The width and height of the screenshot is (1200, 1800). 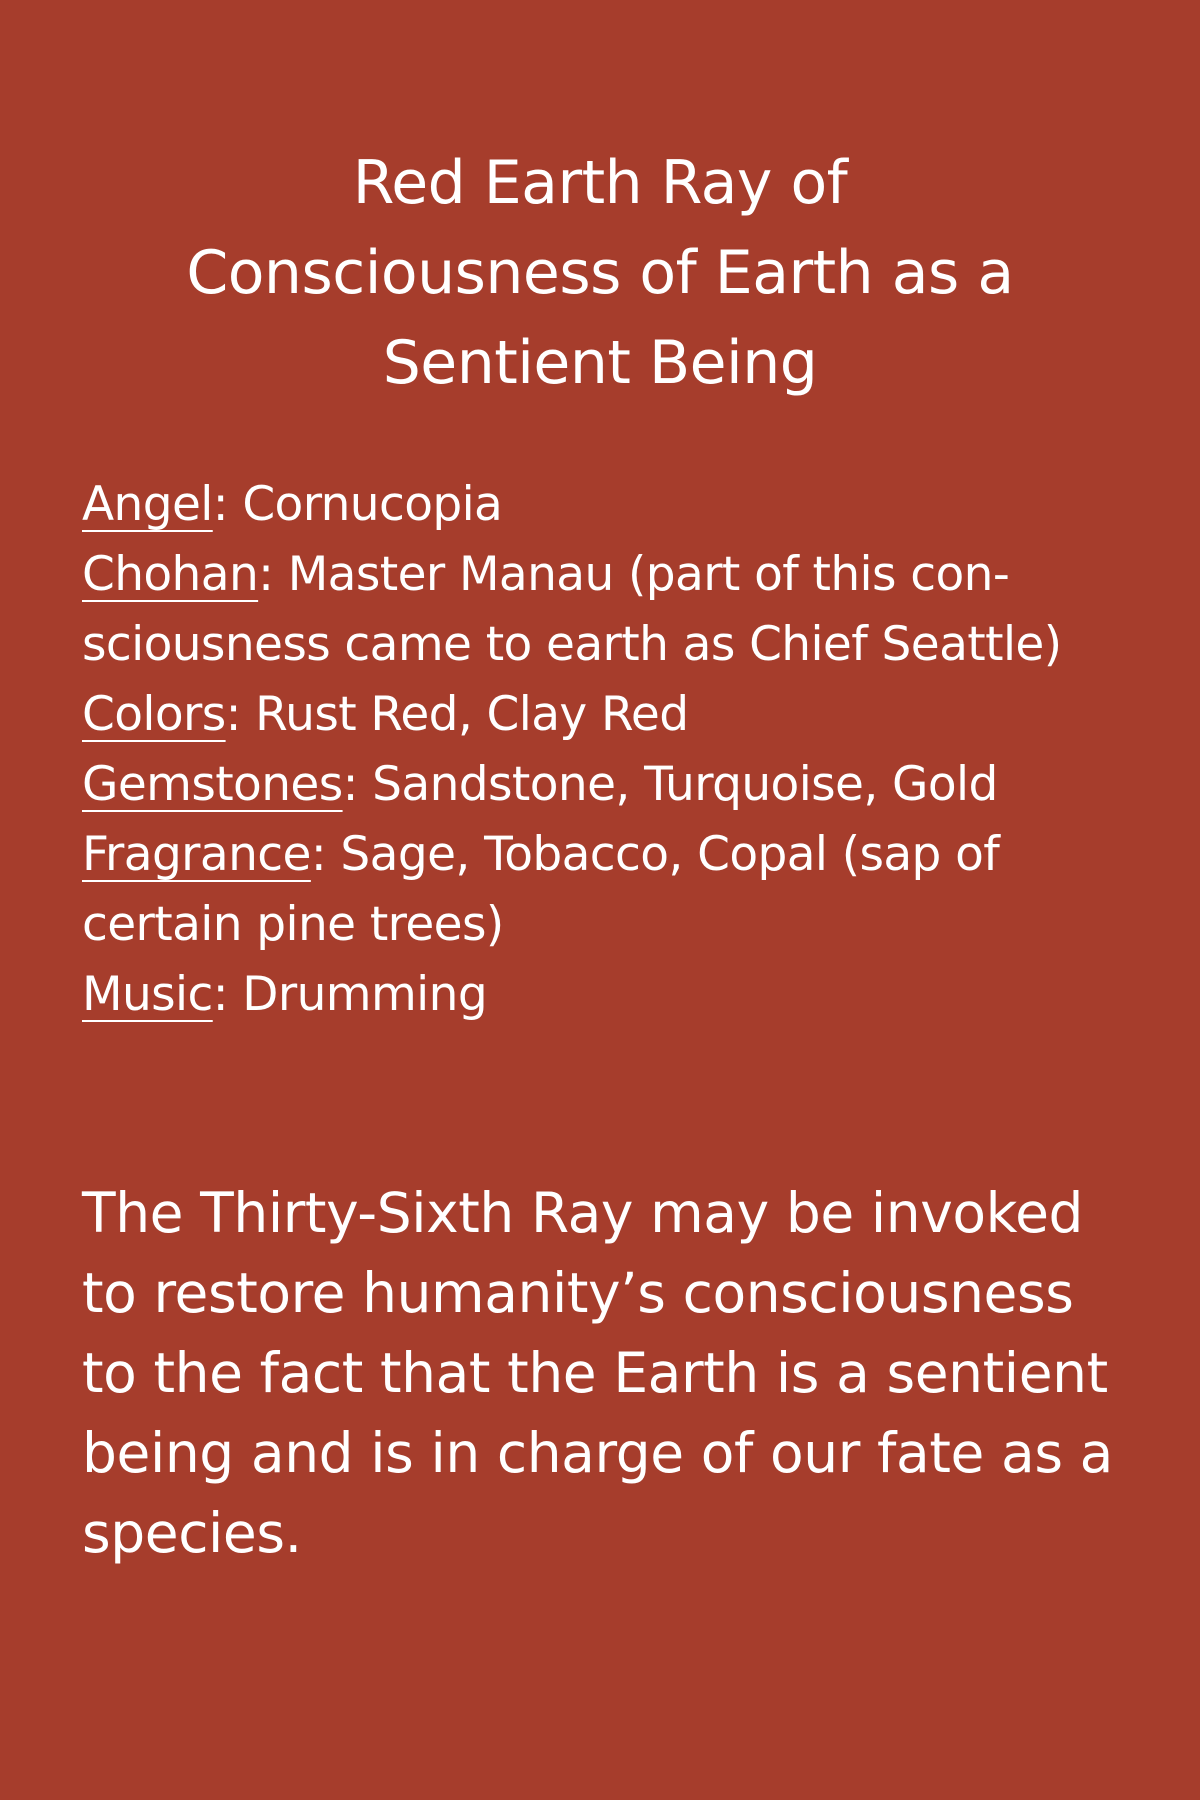 What do you see at coordinates (597, 1453) in the screenshot?
I see `description-line: being and is in charge of our fate as a` at bounding box center [597, 1453].